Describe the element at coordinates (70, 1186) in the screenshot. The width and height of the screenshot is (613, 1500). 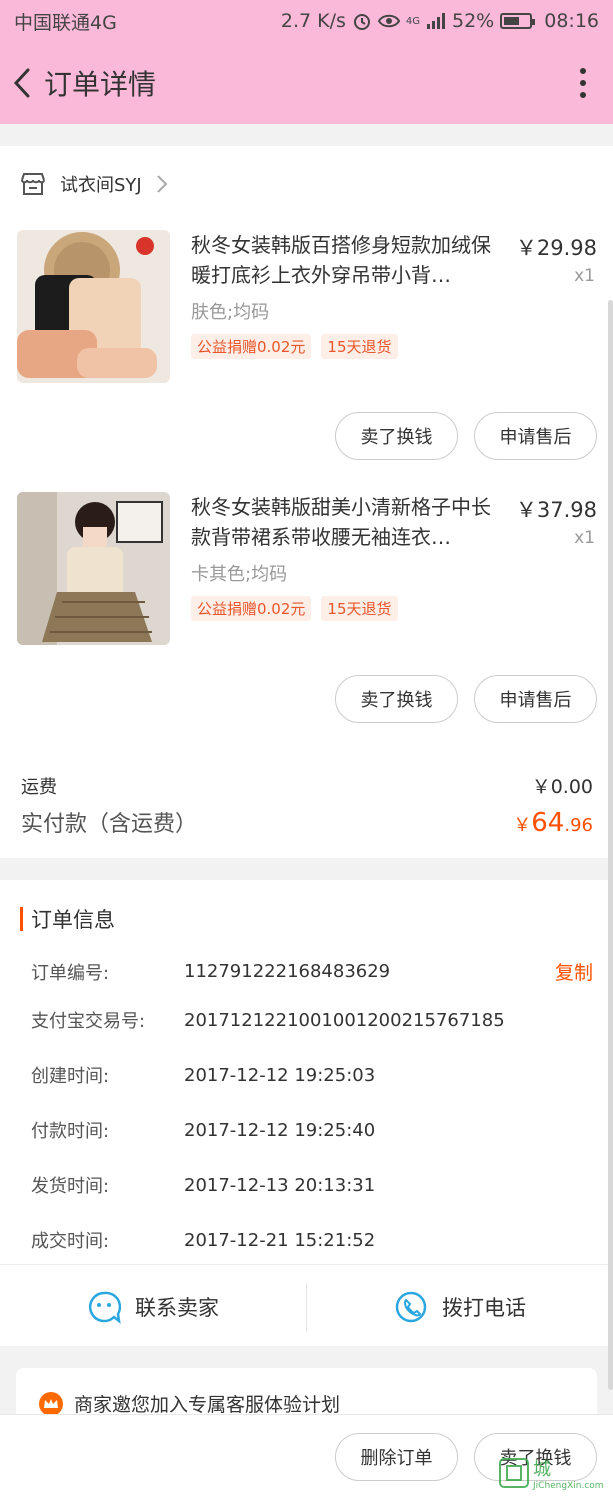
I see `info-key: 发货时间:` at that location.